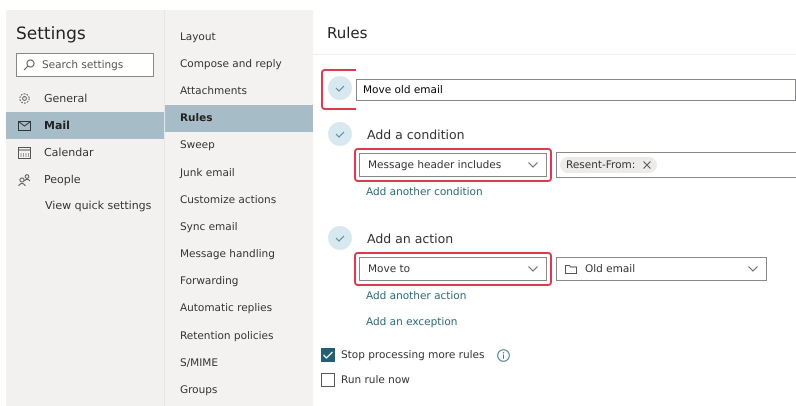 Image resolution: width=796 pixels, height=406 pixels. I want to click on subnav-item: Attachments, so click(238, 91).